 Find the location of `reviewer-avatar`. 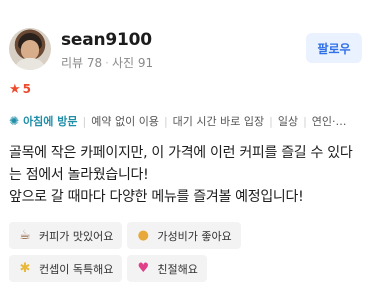

reviewer-avatar is located at coordinates (30, 49).